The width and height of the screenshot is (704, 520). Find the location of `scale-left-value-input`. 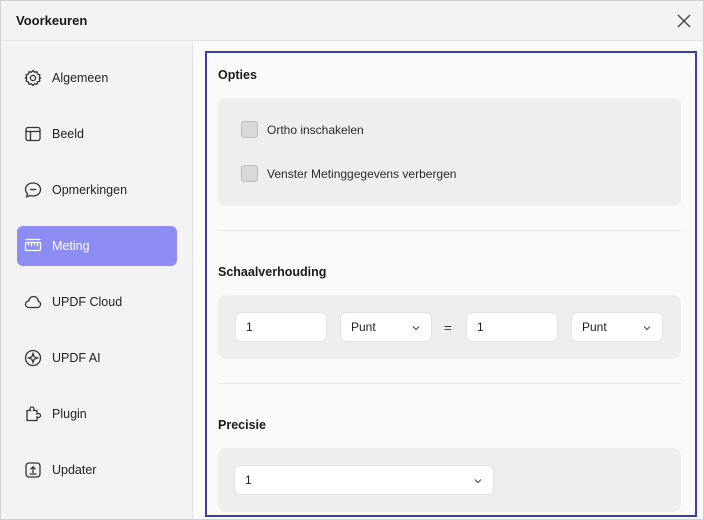

scale-left-value-input is located at coordinates (281, 327).